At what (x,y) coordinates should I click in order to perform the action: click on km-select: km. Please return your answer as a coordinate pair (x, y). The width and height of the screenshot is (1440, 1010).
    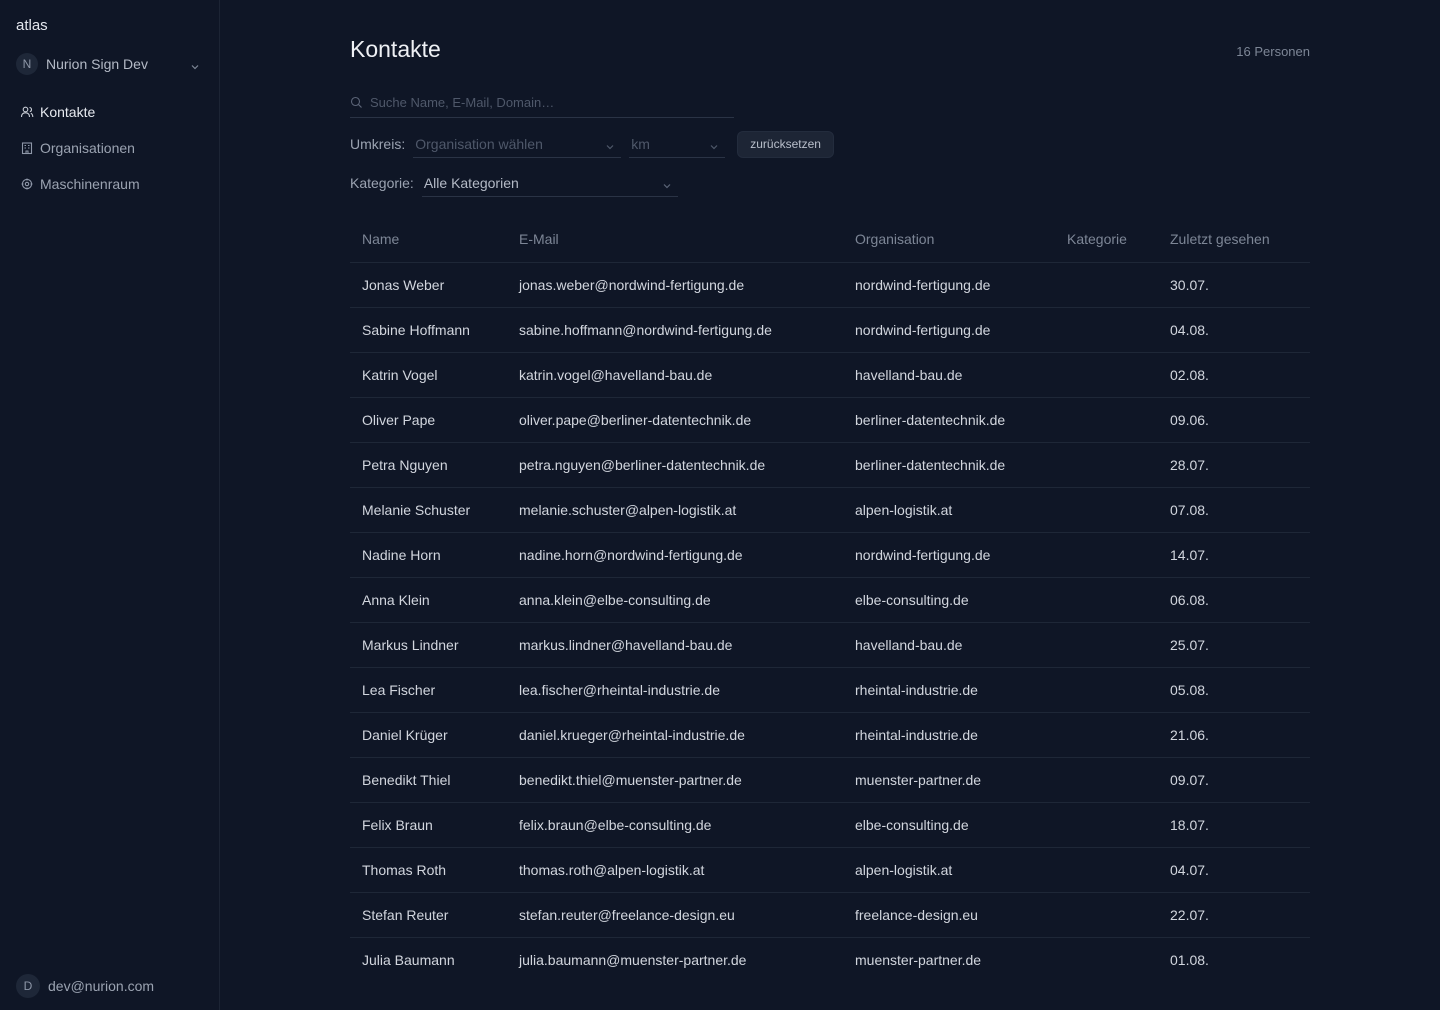
    Looking at the image, I should click on (677, 144).